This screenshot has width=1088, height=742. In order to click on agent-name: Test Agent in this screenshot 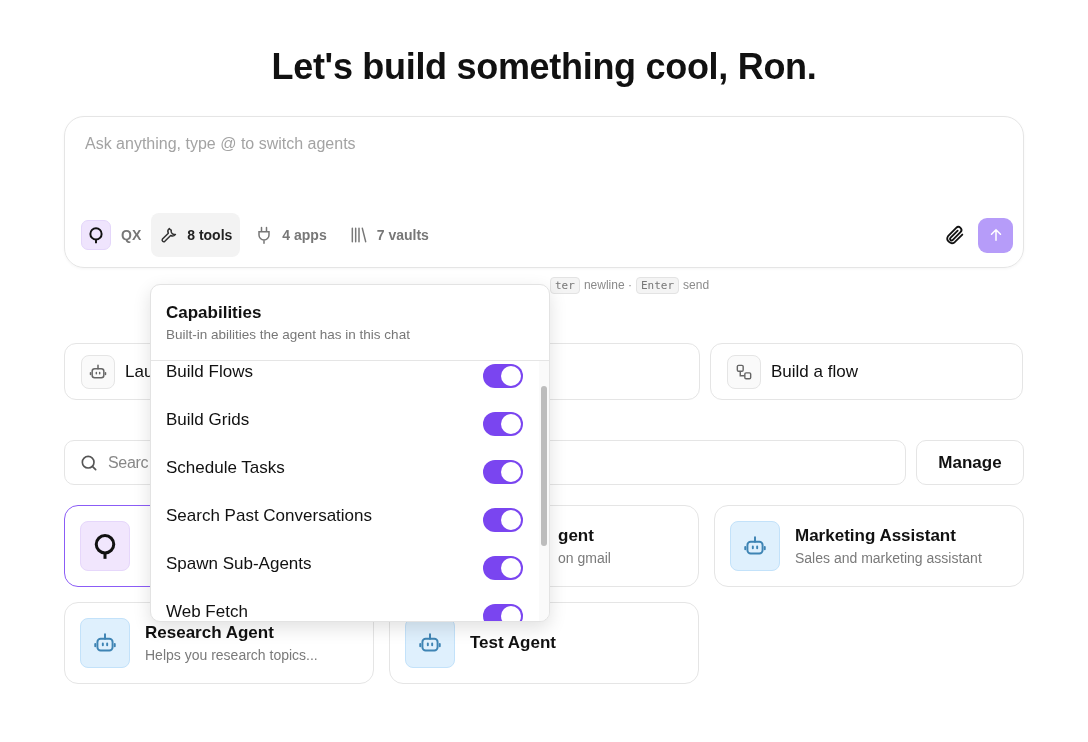, I will do `click(513, 643)`.